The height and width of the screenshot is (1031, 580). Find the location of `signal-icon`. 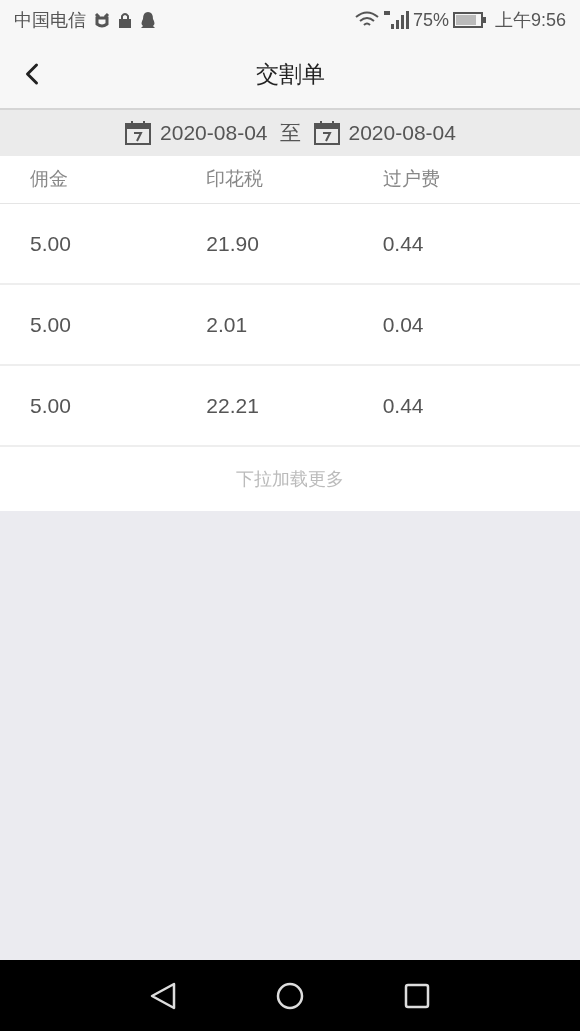

signal-icon is located at coordinates (395, 20).